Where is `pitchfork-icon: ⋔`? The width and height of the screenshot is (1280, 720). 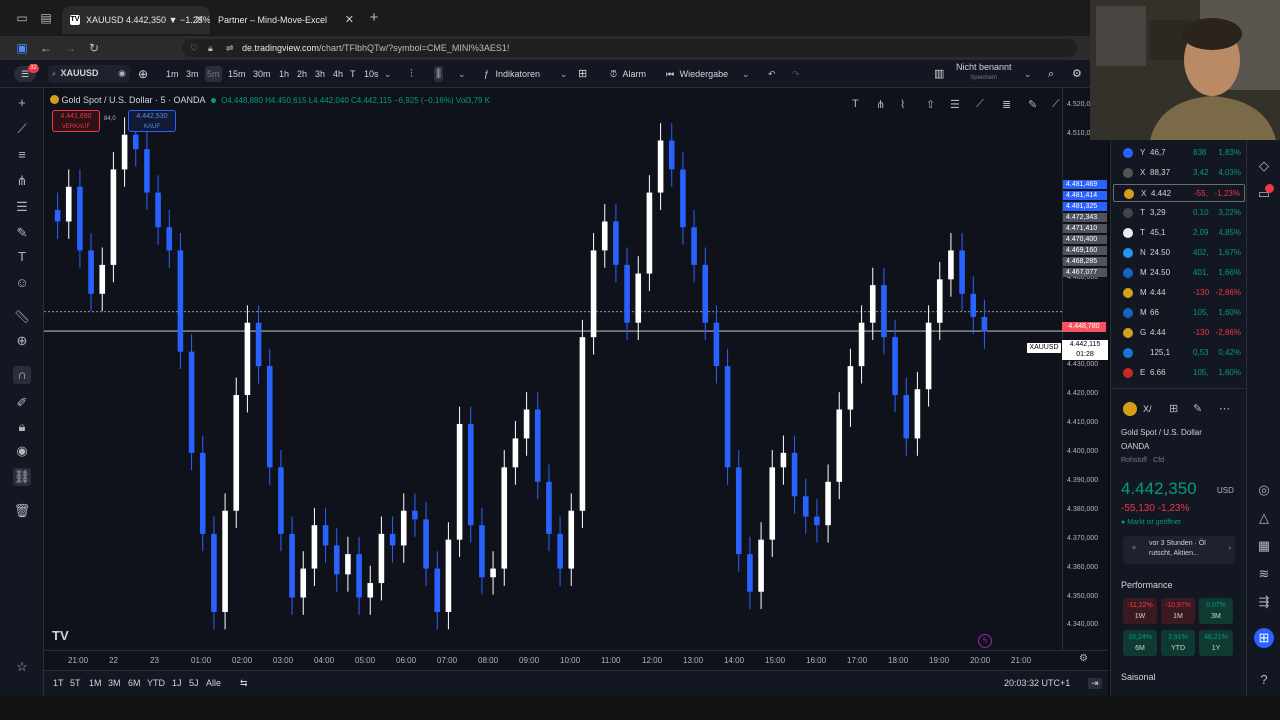
pitchfork-icon: ⋔ is located at coordinates (22, 181).